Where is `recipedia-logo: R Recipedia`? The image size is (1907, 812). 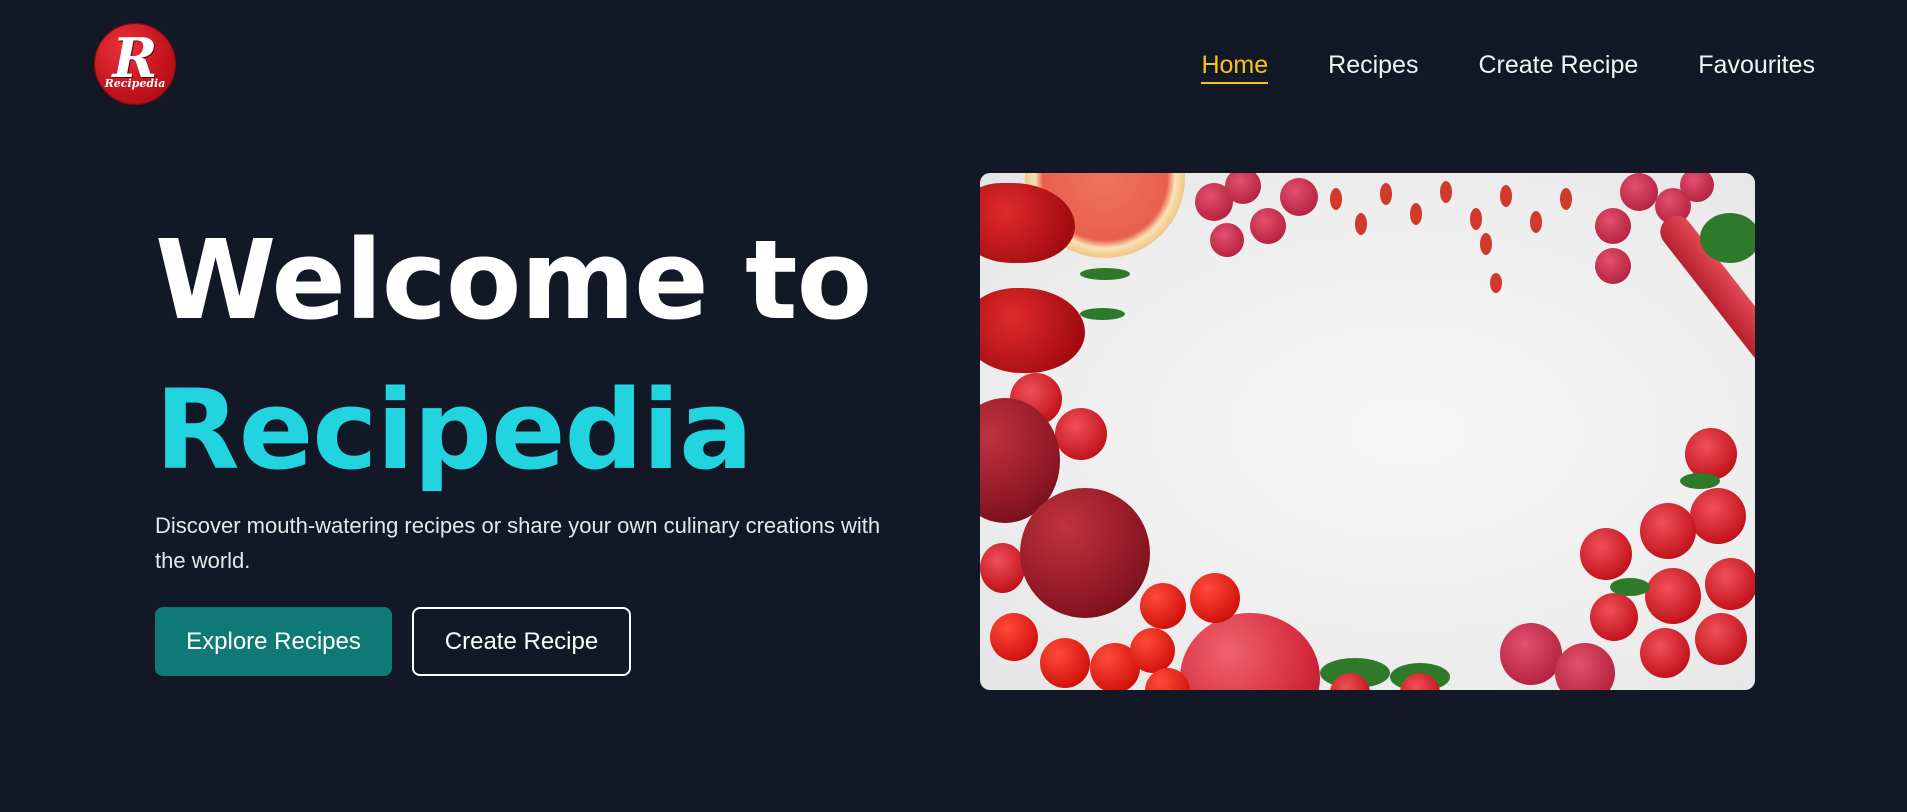
recipedia-logo: R Recipedia is located at coordinates (135, 64).